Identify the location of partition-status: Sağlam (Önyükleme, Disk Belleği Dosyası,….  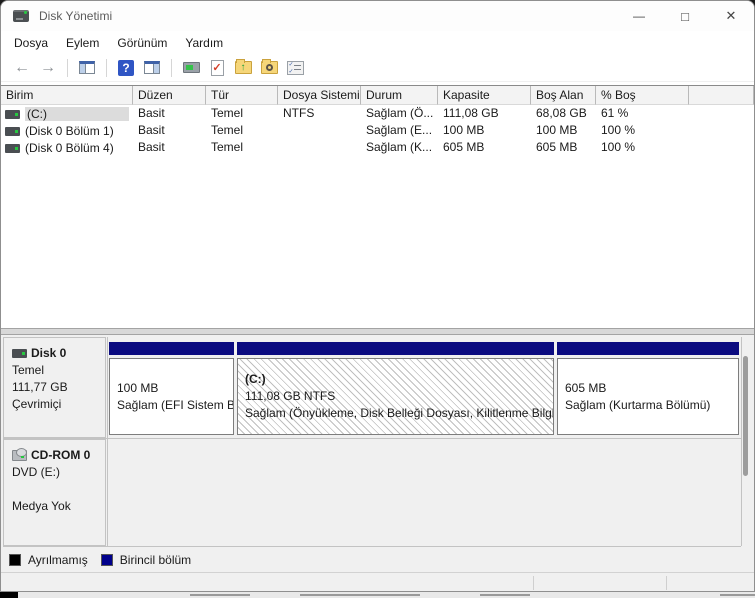
(399, 413).